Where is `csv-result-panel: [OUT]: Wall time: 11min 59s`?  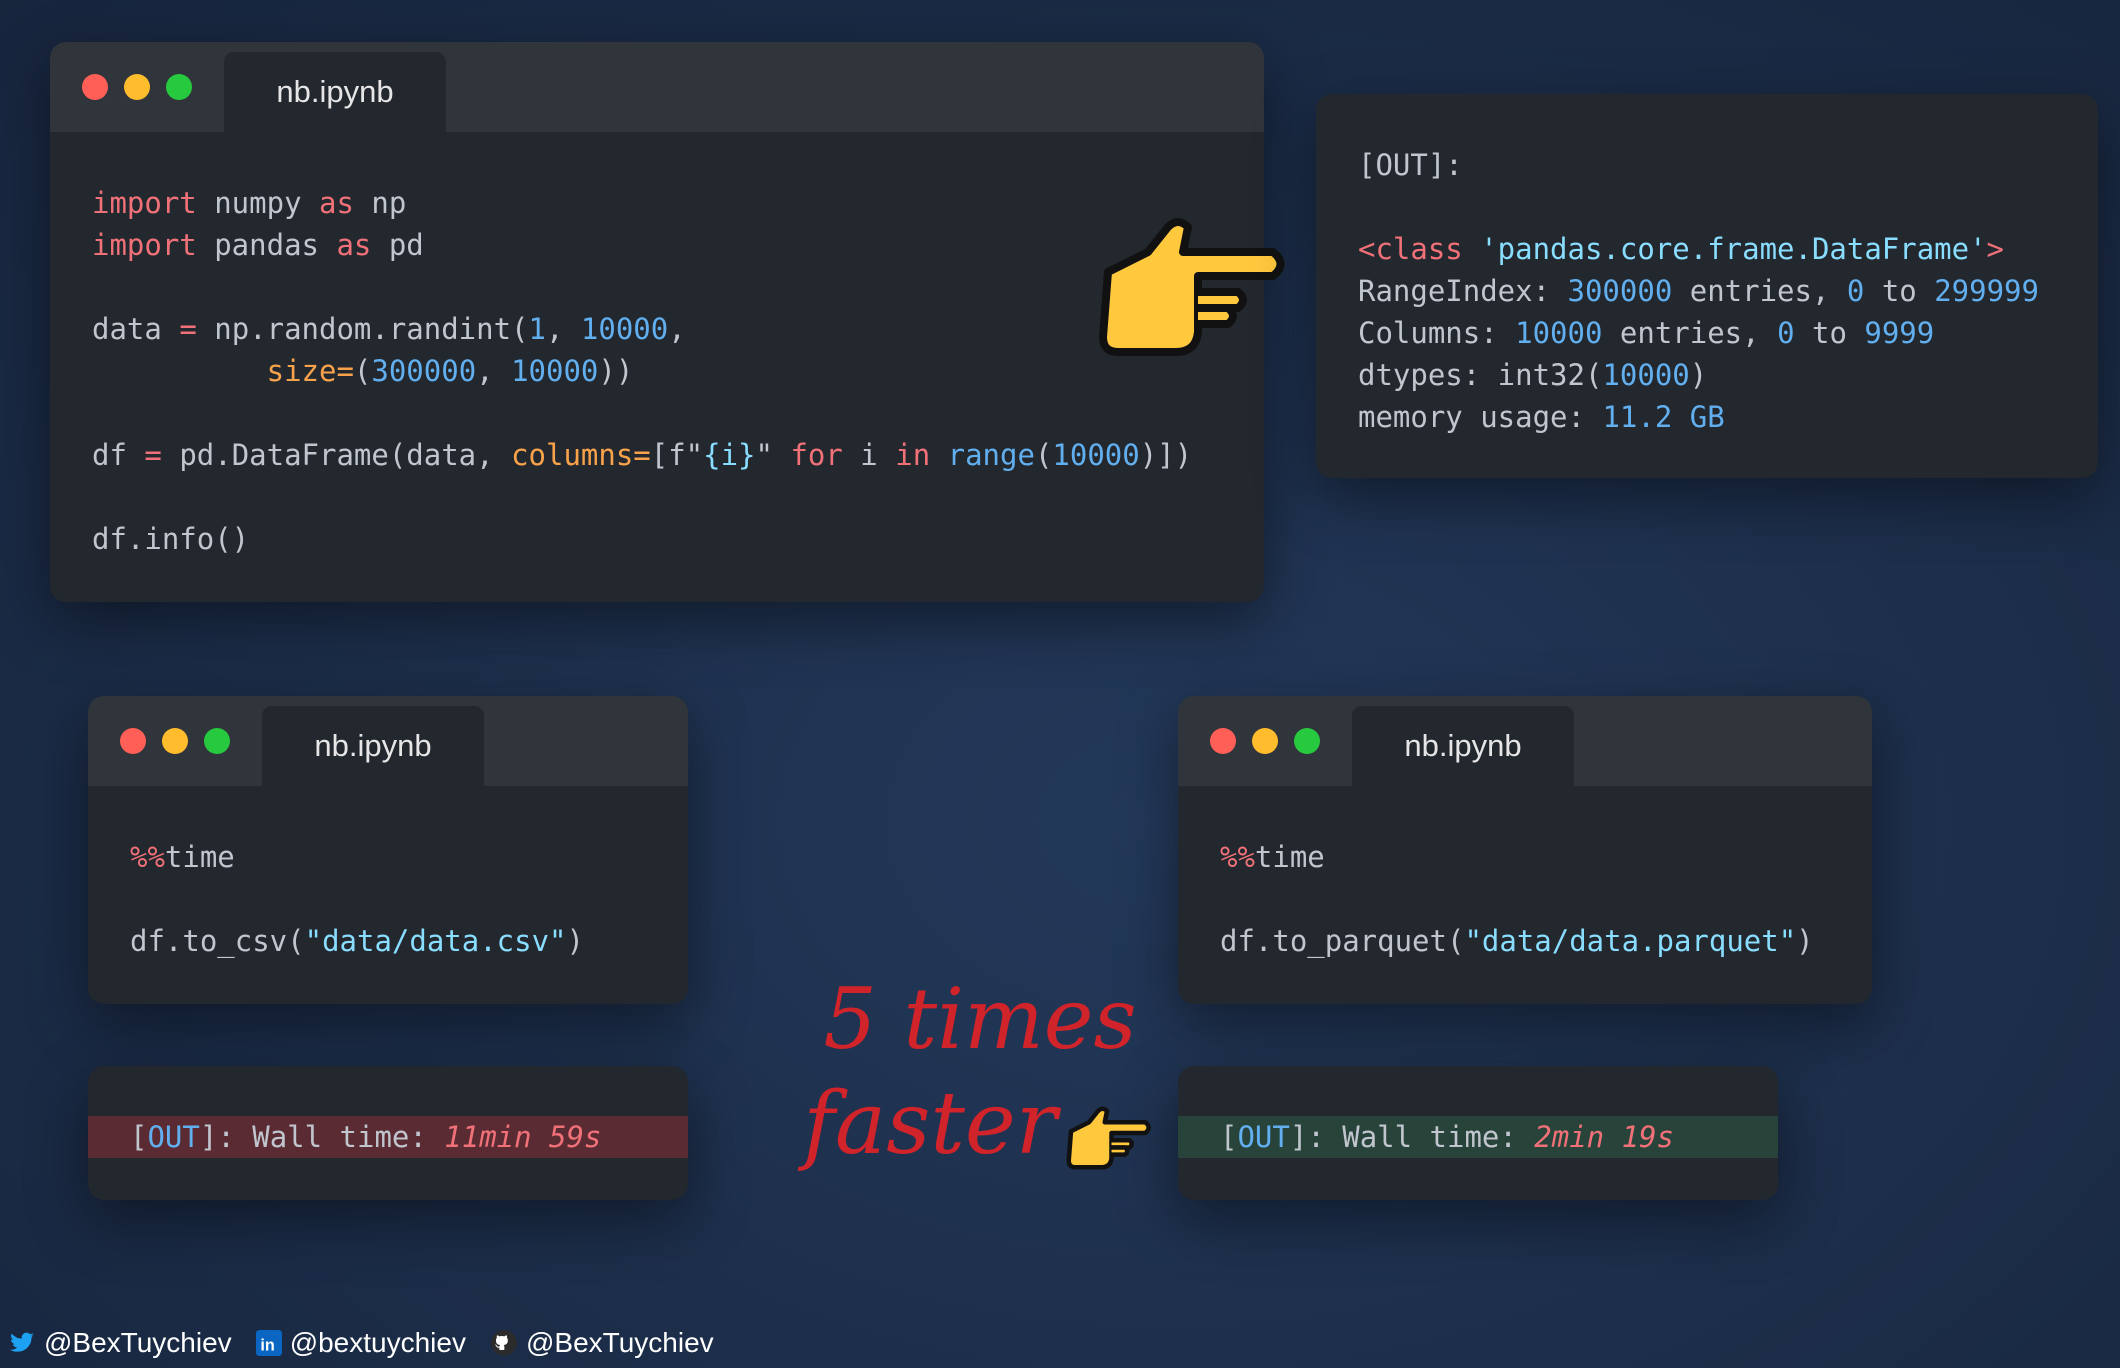 csv-result-panel: [OUT]: Wall time: 11min 59s is located at coordinates (388, 1133).